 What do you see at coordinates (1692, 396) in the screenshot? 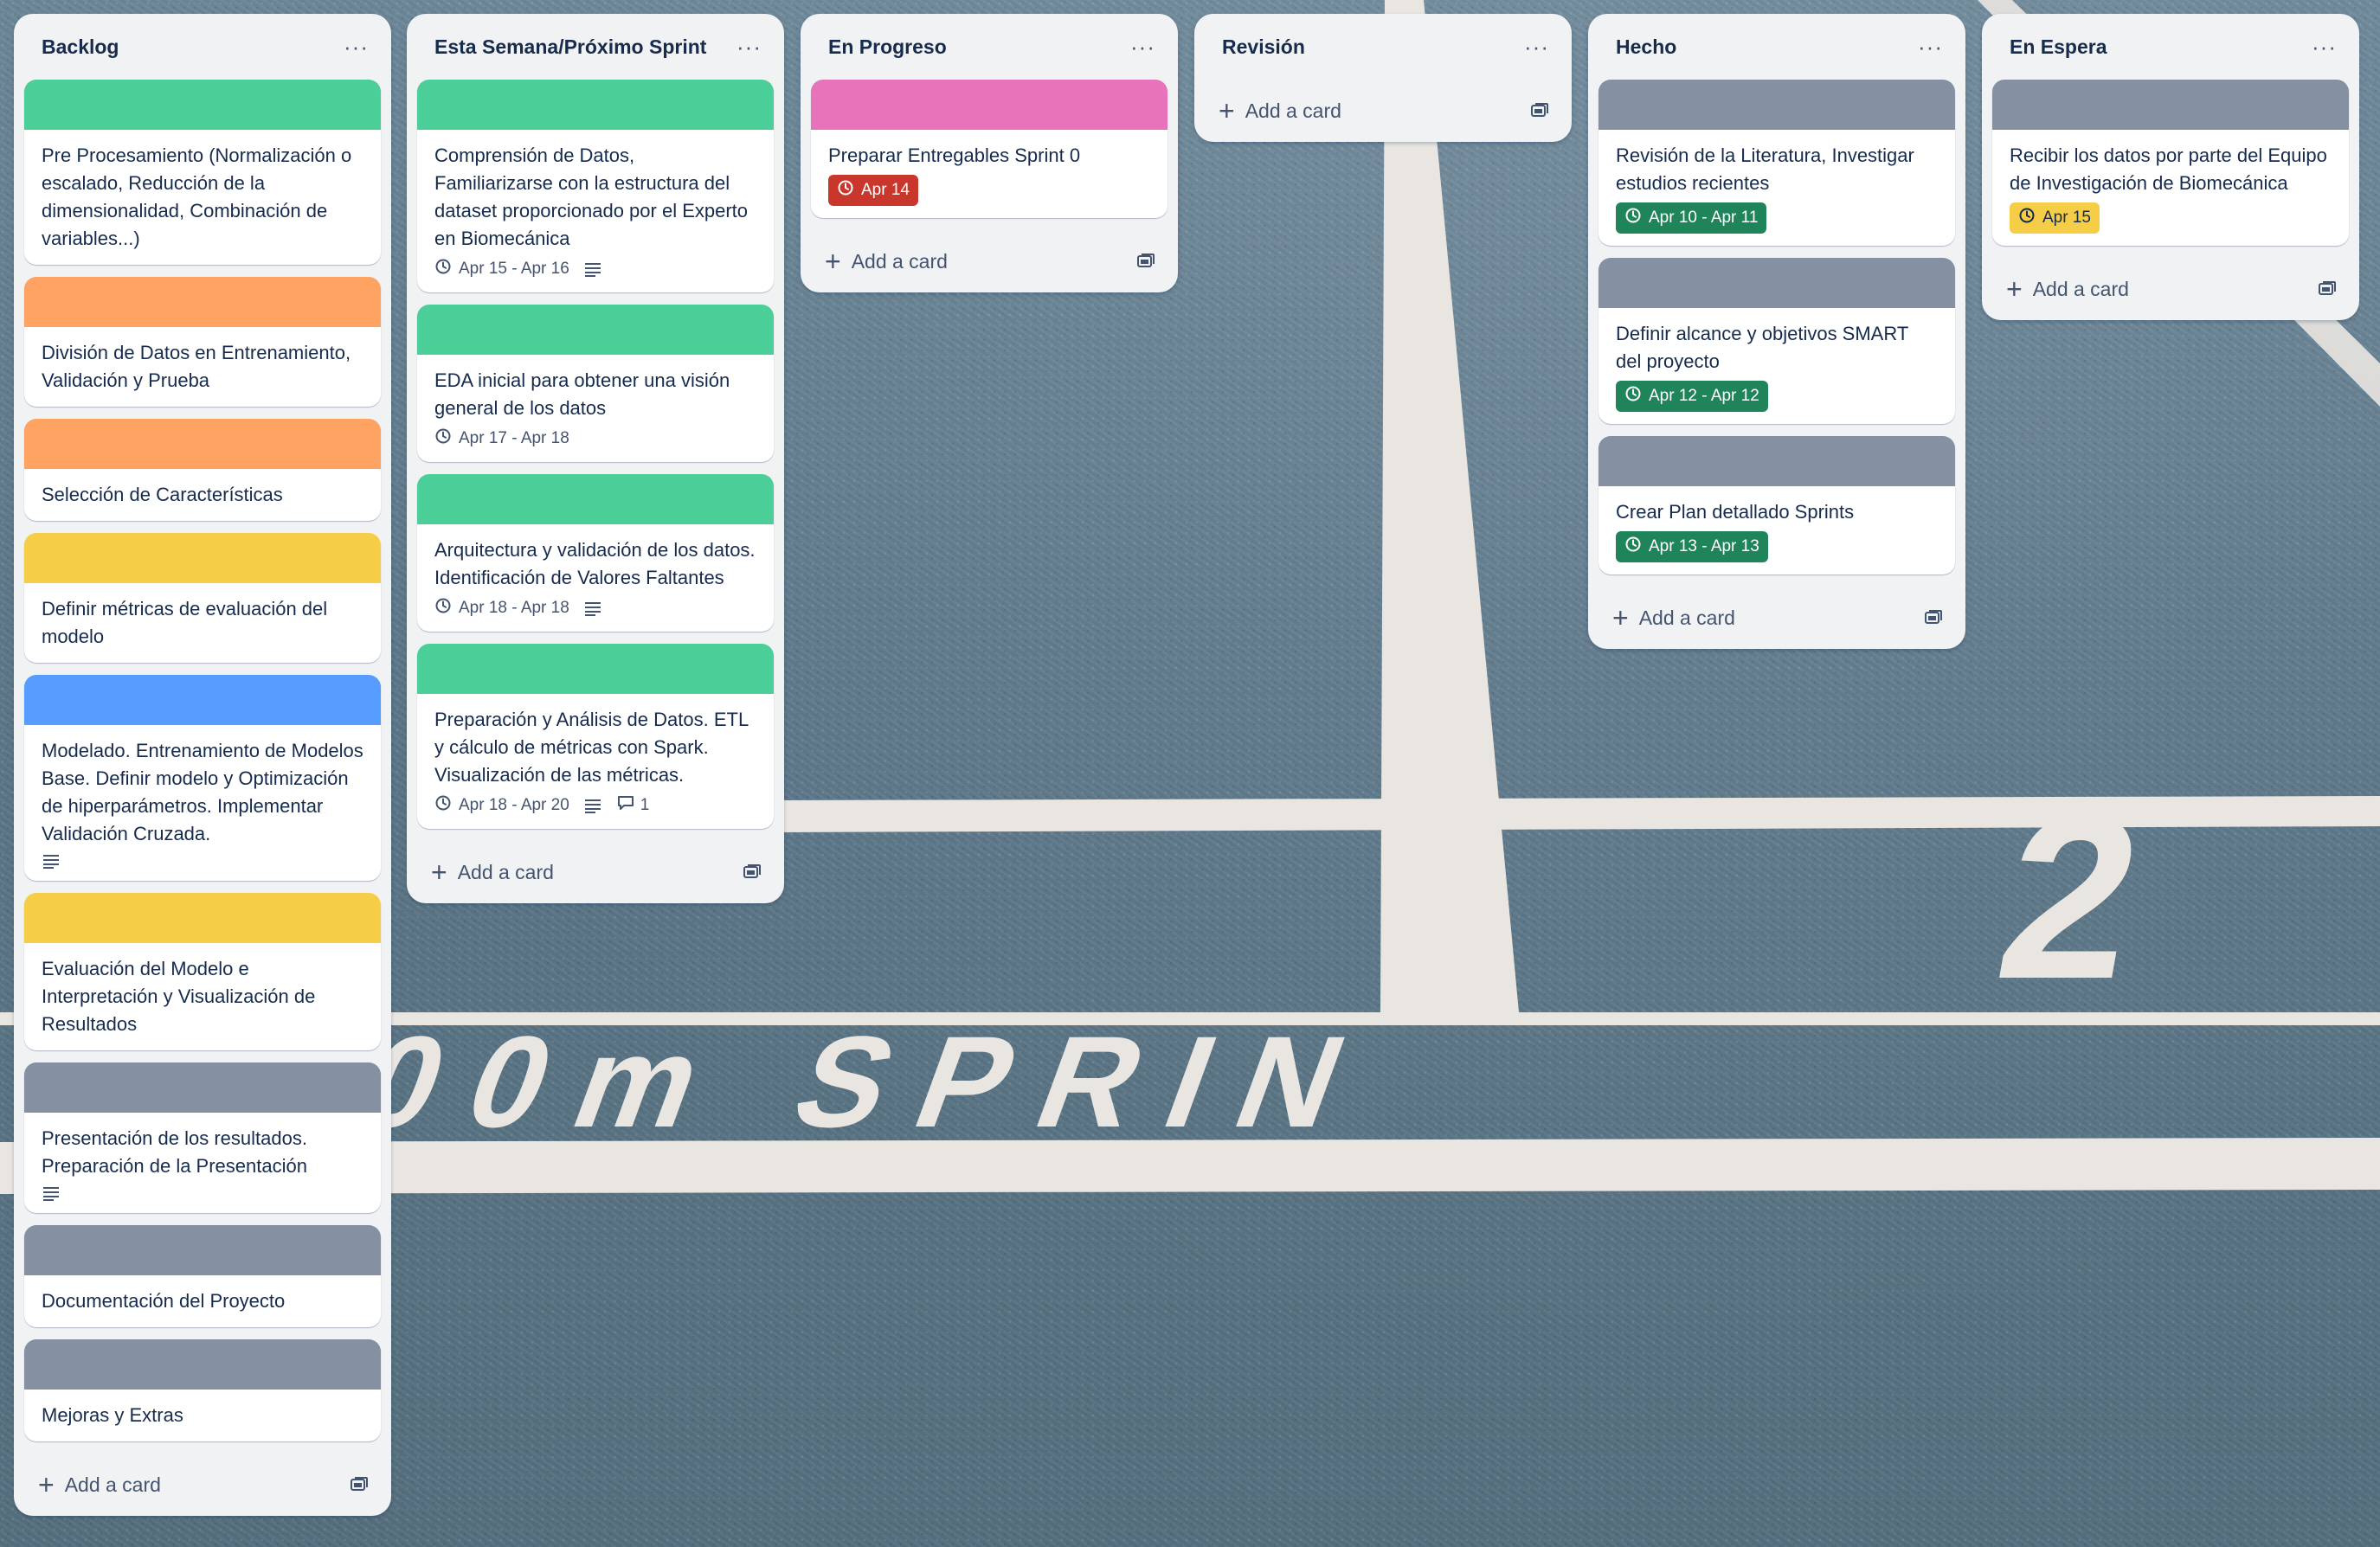
I see `due-date-badge: Apr 12 - Apr 12` at bounding box center [1692, 396].